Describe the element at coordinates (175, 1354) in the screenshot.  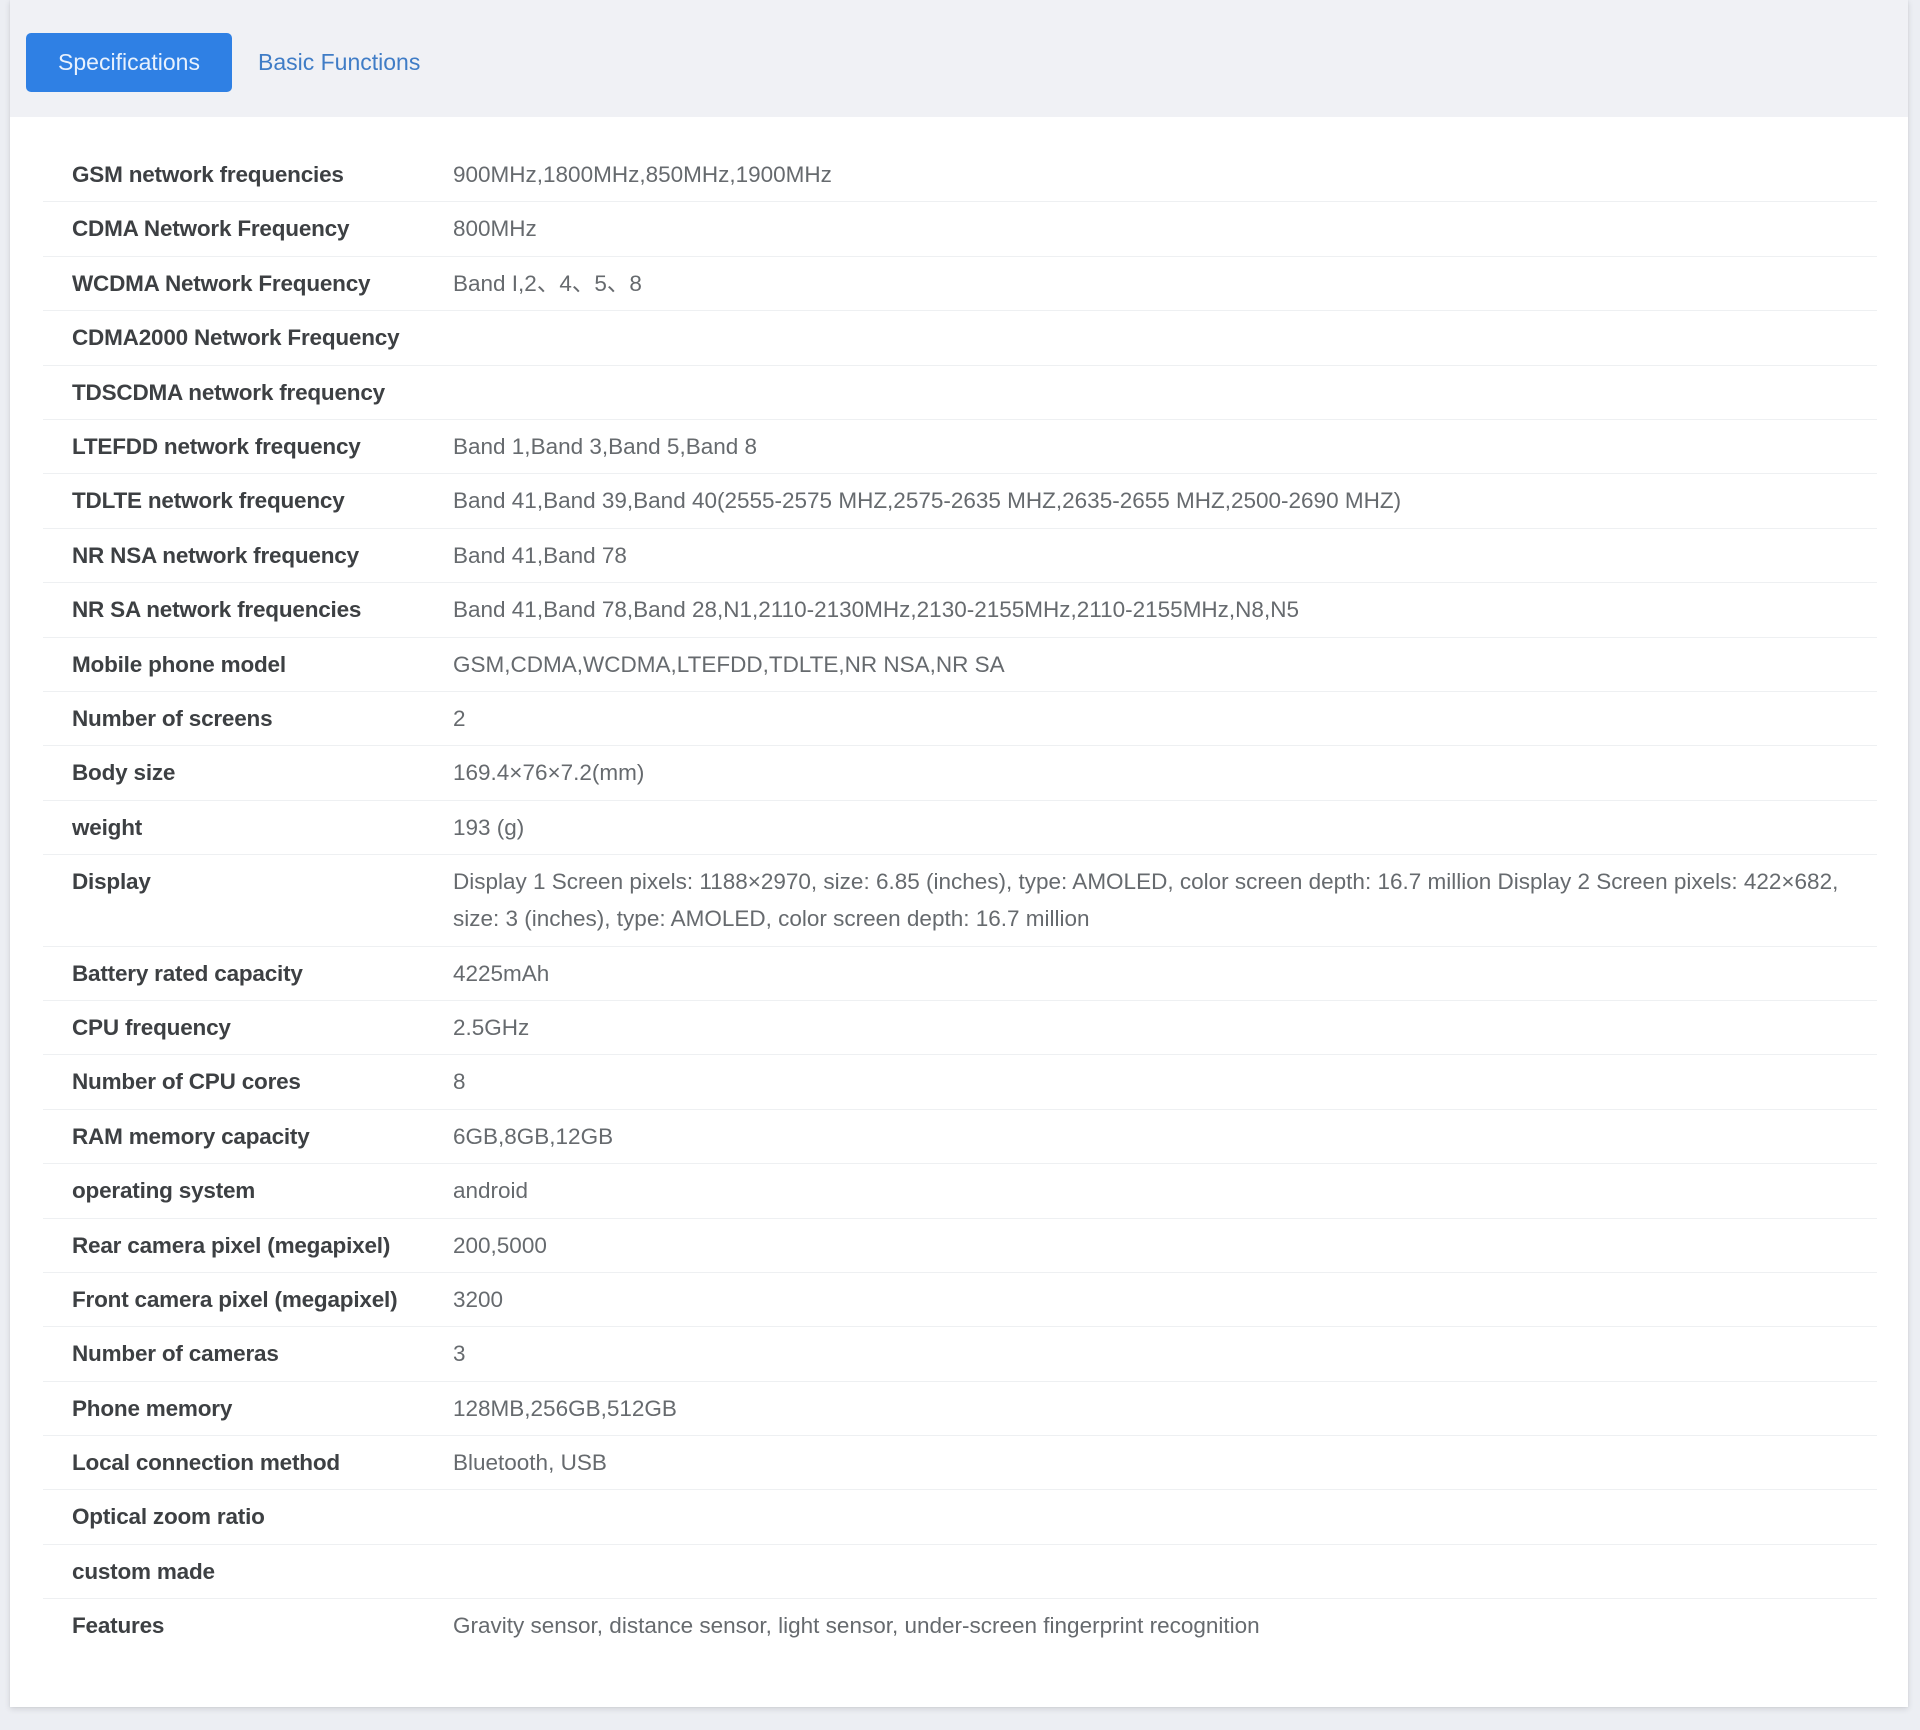
I see `spec-label: Number of cameras` at that location.